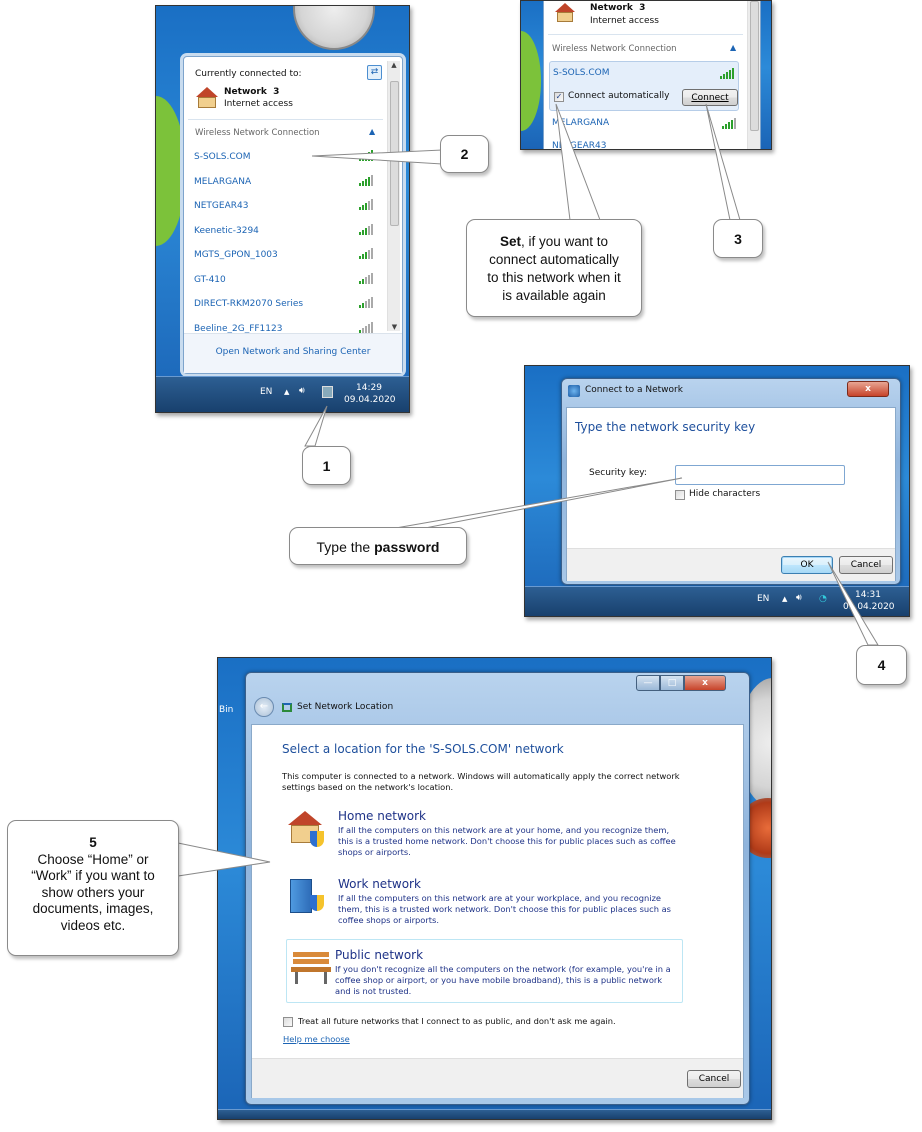 This screenshot has height=1132, width=922. I want to click on option-title: Public network, so click(379, 955).